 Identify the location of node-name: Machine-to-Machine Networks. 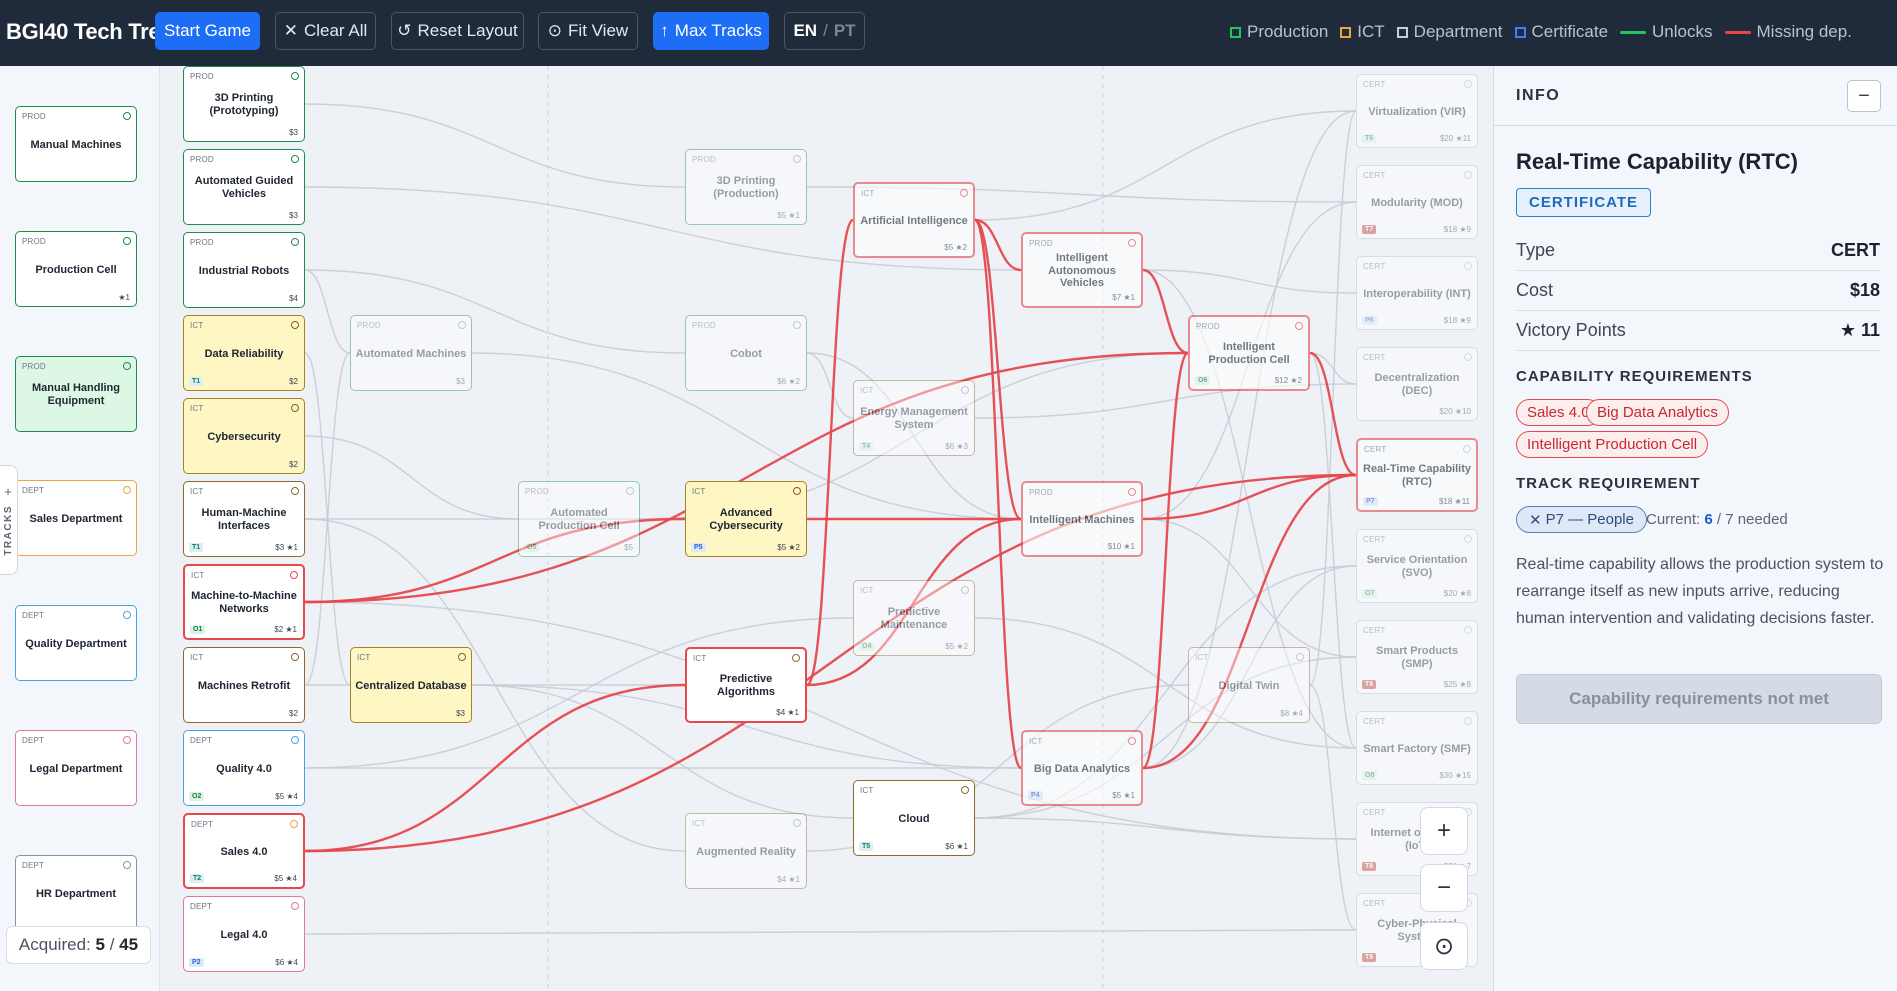
(244, 602).